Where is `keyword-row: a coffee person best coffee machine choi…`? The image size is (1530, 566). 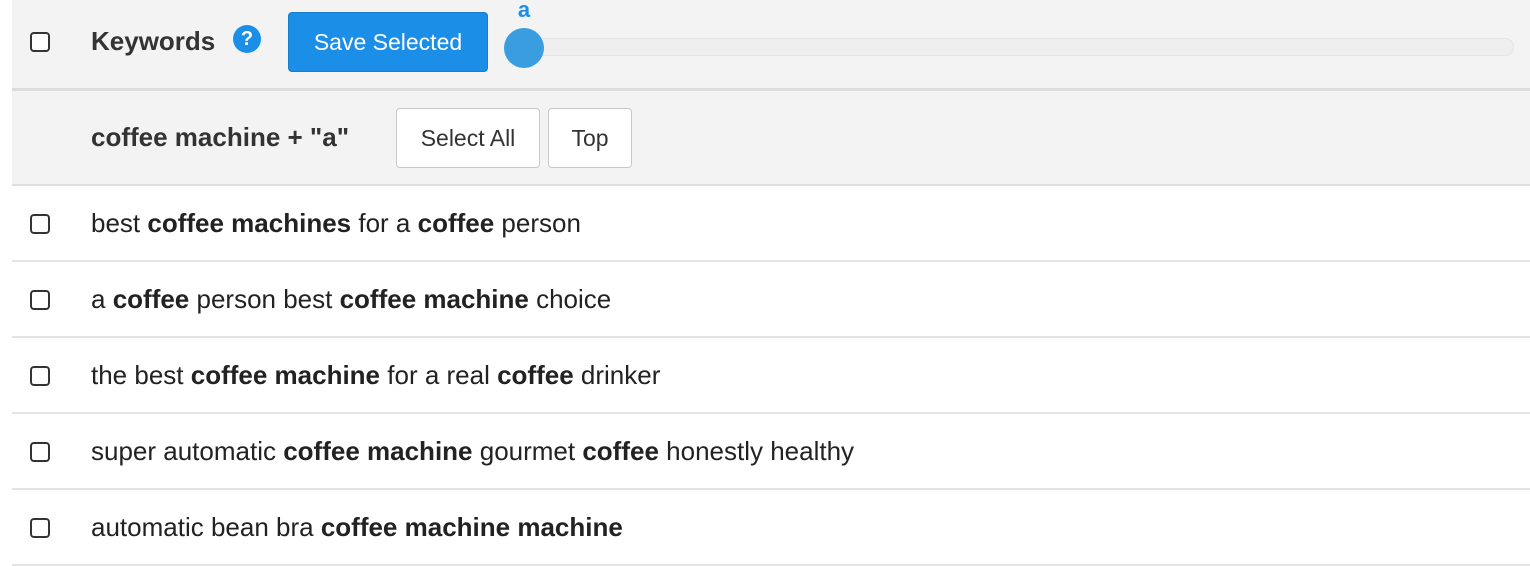
keyword-row: a coffee person best coffee machine choi… is located at coordinates (771, 300).